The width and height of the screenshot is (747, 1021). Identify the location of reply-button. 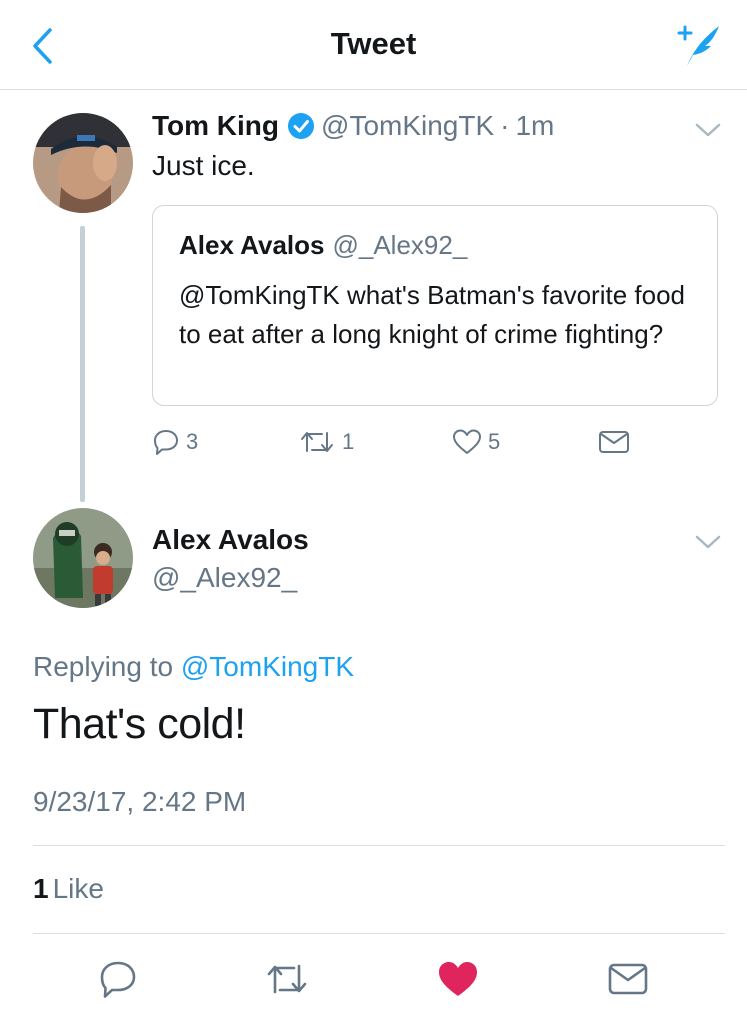
(118, 979).